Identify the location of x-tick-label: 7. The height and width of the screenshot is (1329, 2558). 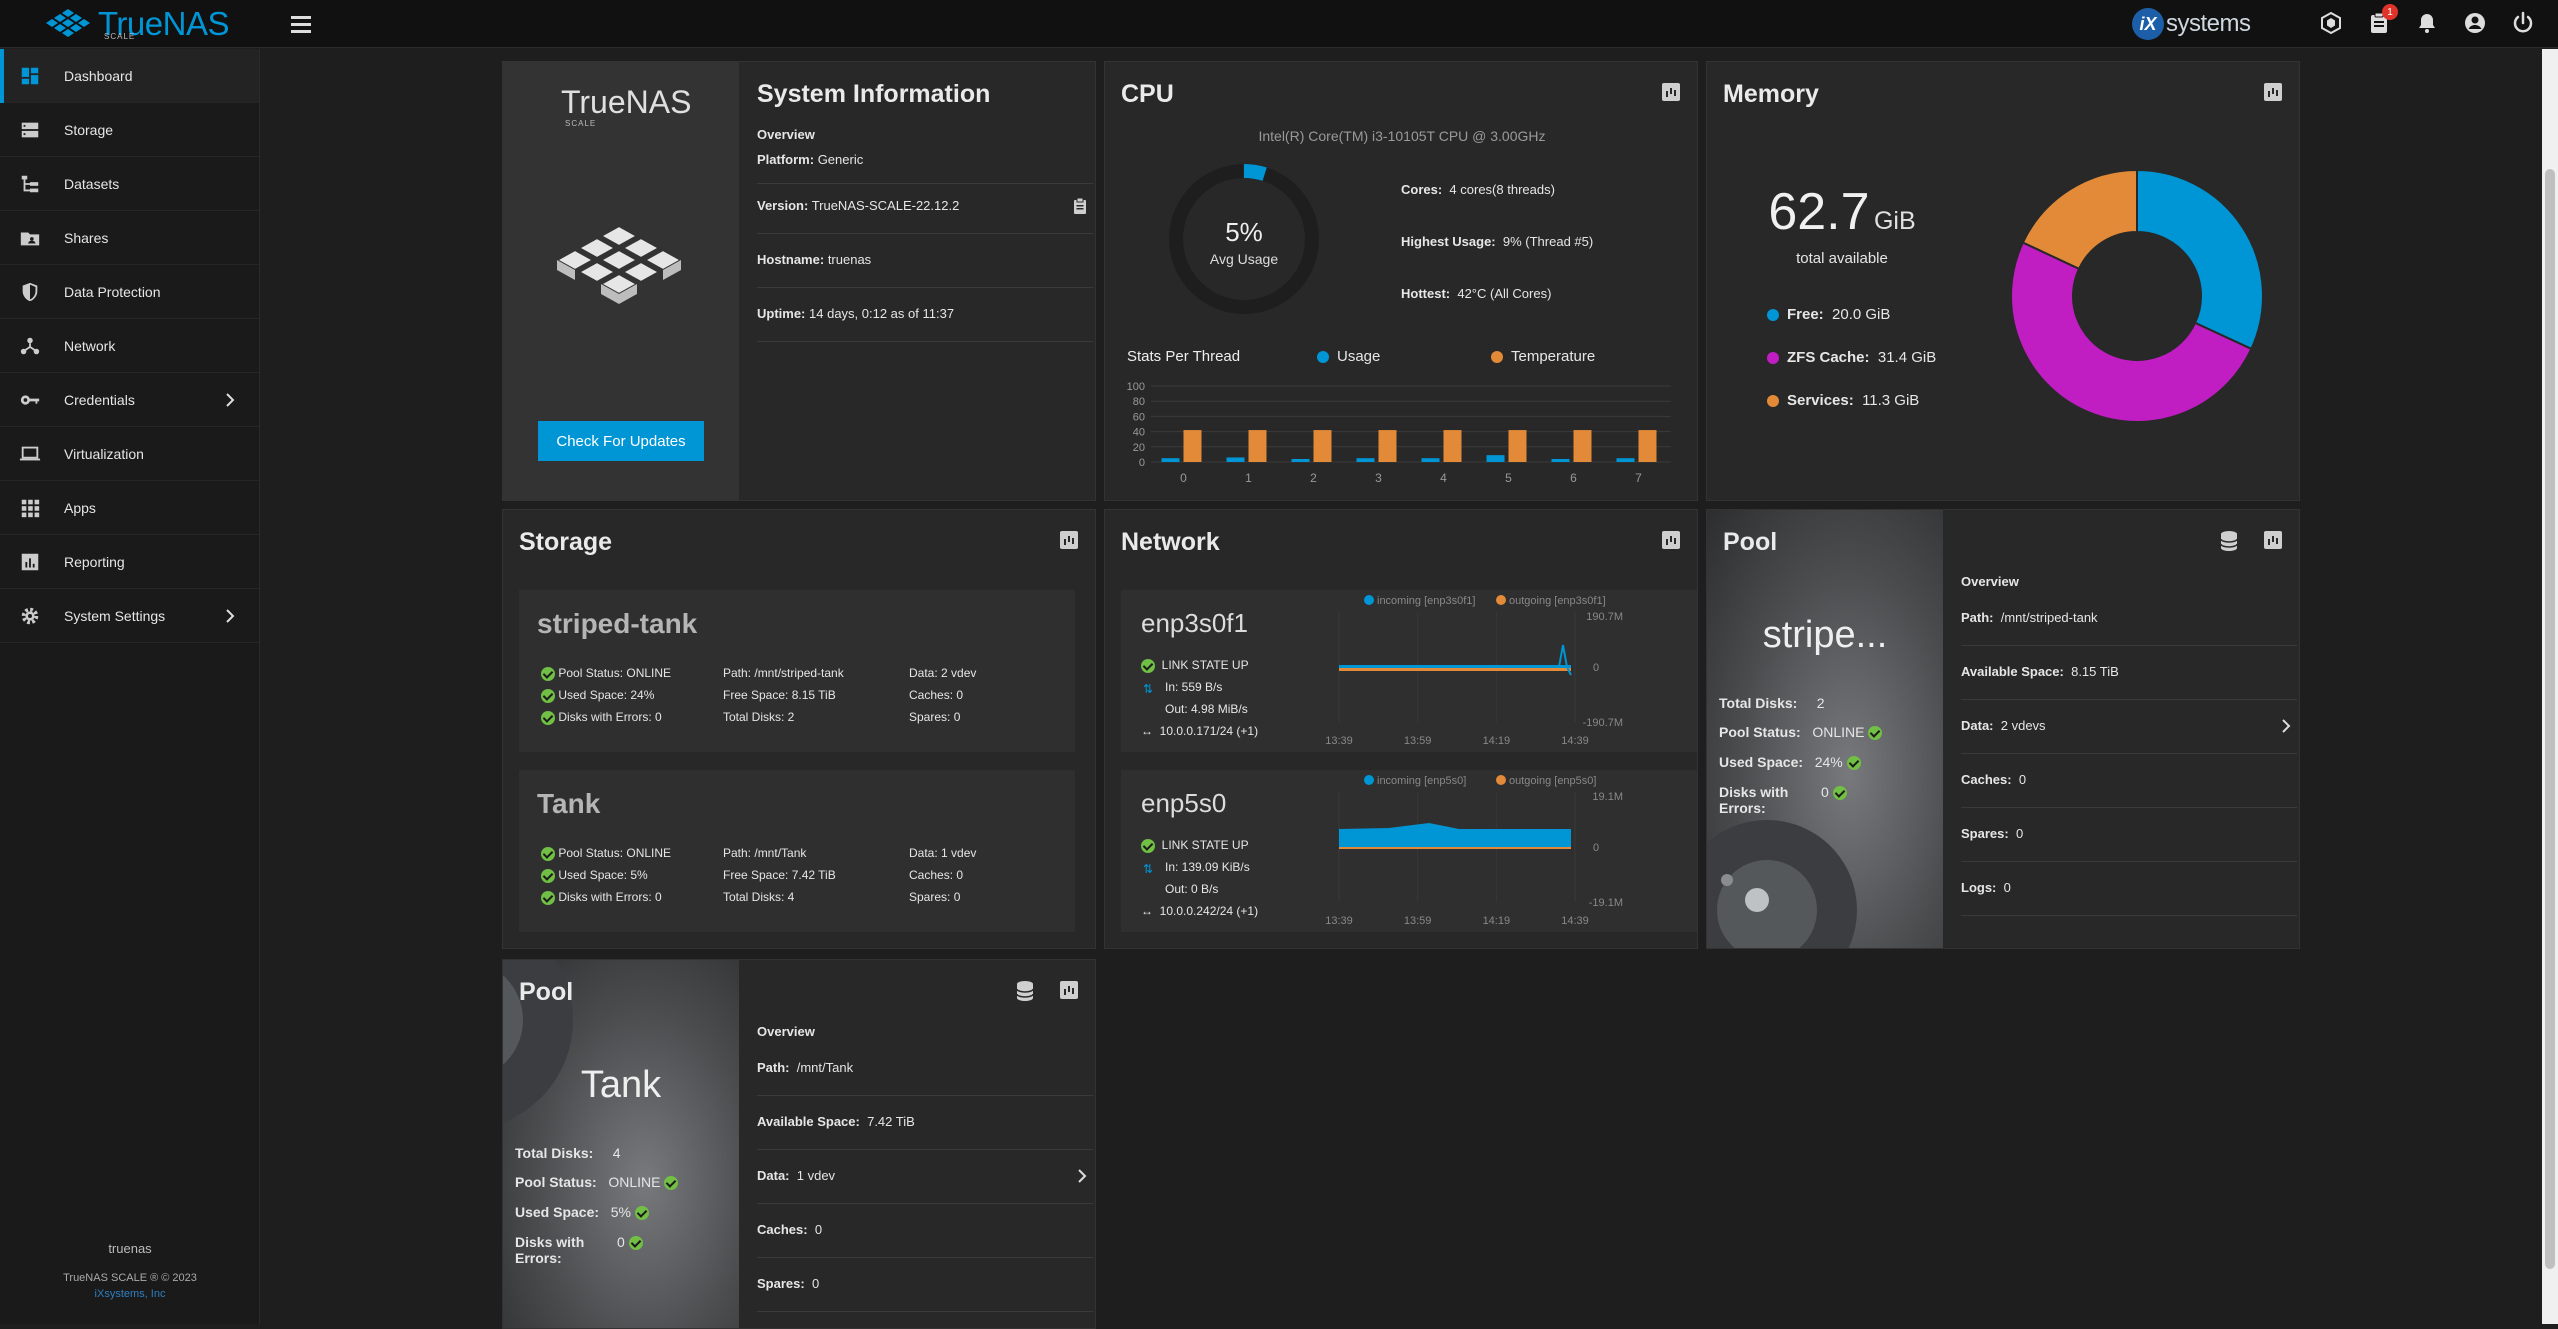
(1638, 478).